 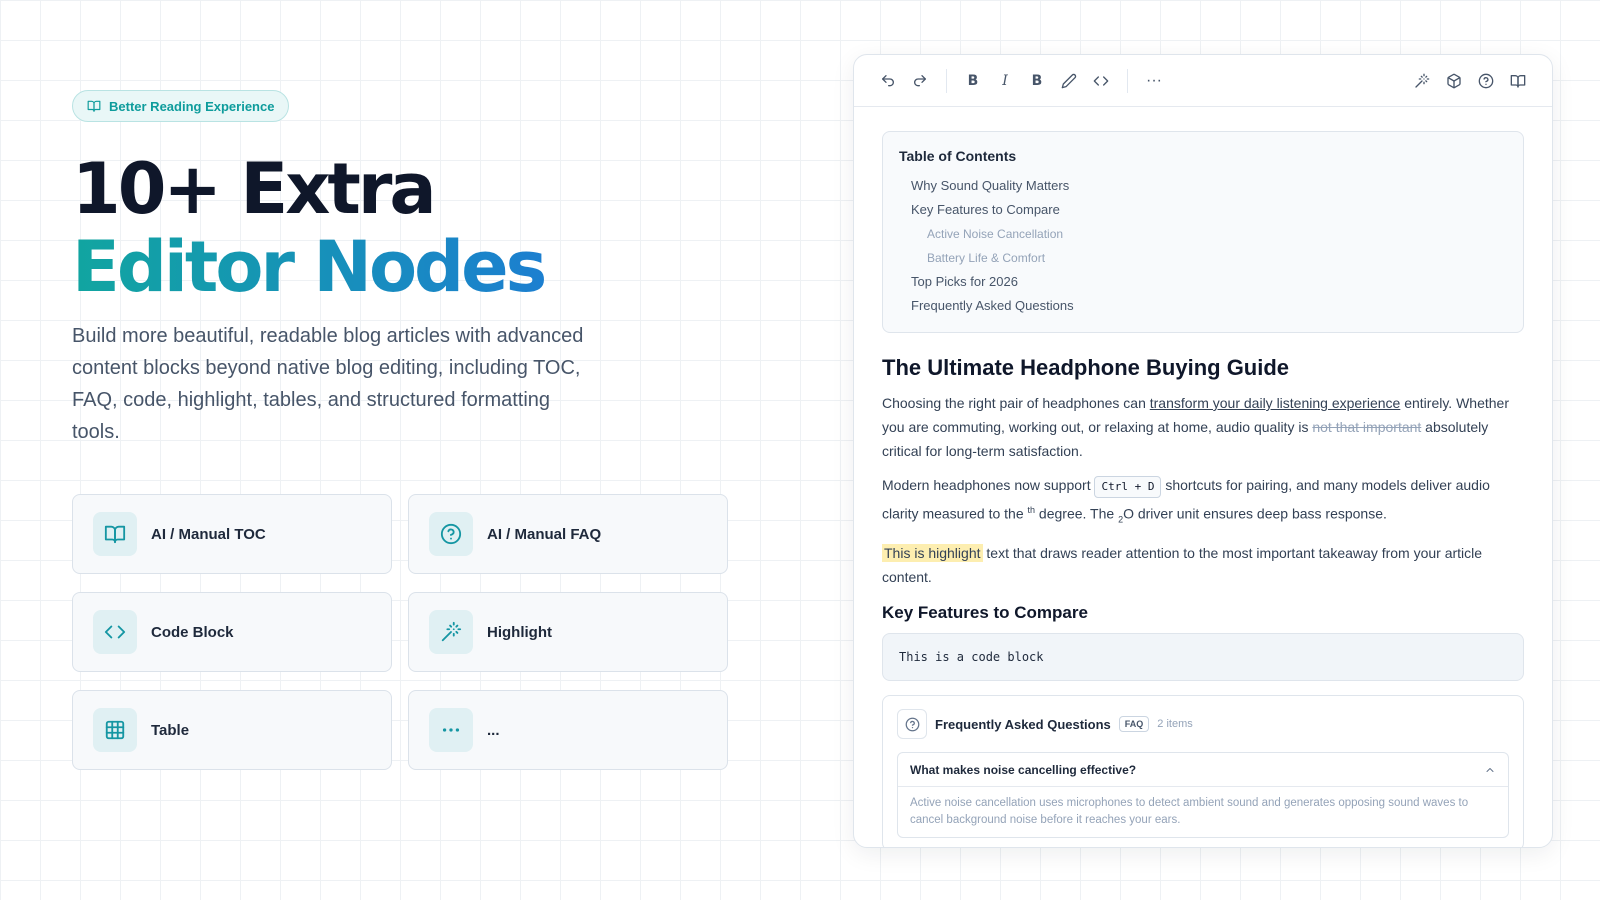 I want to click on ai-button, so click(x=1422, y=81).